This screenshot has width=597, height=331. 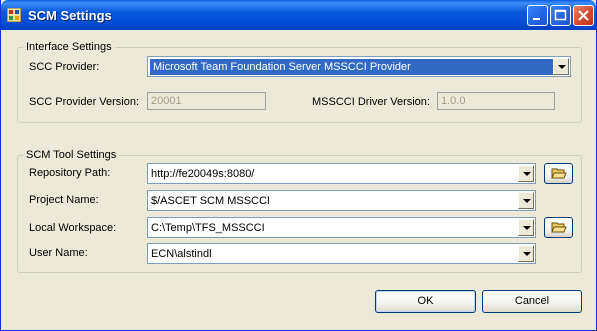 What do you see at coordinates (341, 173) in the screenshot?
I see `repository-path-combobox: http://fe20049s:8080/` at bounding box center [341, 173].